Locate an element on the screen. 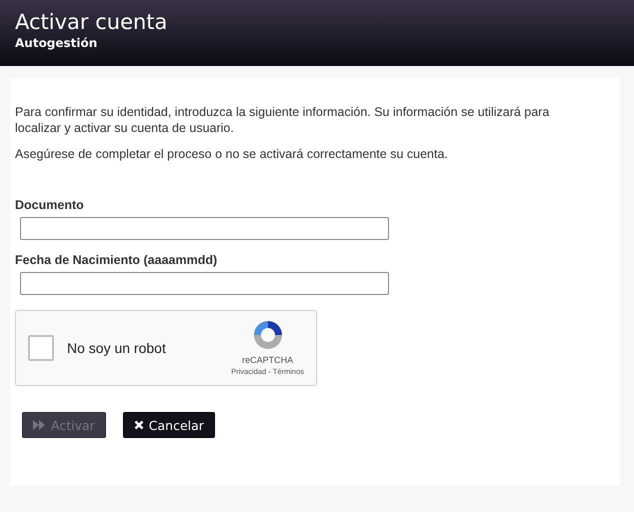  instruction-text: Para confirmar su identidad, introduzca la siguiente información. Su información se utilizará para localizar y activar su cuenta de usuario. is located at coordinates (282, 120).